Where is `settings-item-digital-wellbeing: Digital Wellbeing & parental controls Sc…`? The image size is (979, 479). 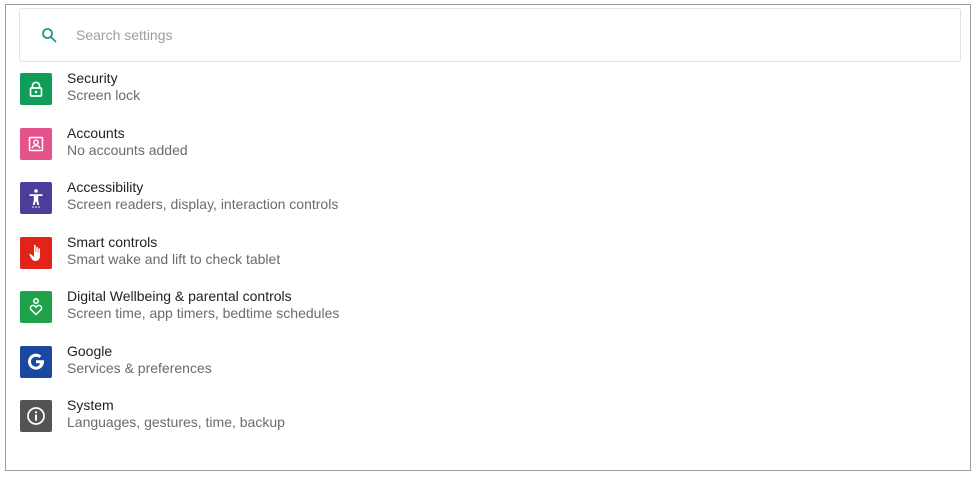
settings-item-digital-wellbeing: Digital Wellbeing & parental controls Sc… is located at coordinates (488, 312).